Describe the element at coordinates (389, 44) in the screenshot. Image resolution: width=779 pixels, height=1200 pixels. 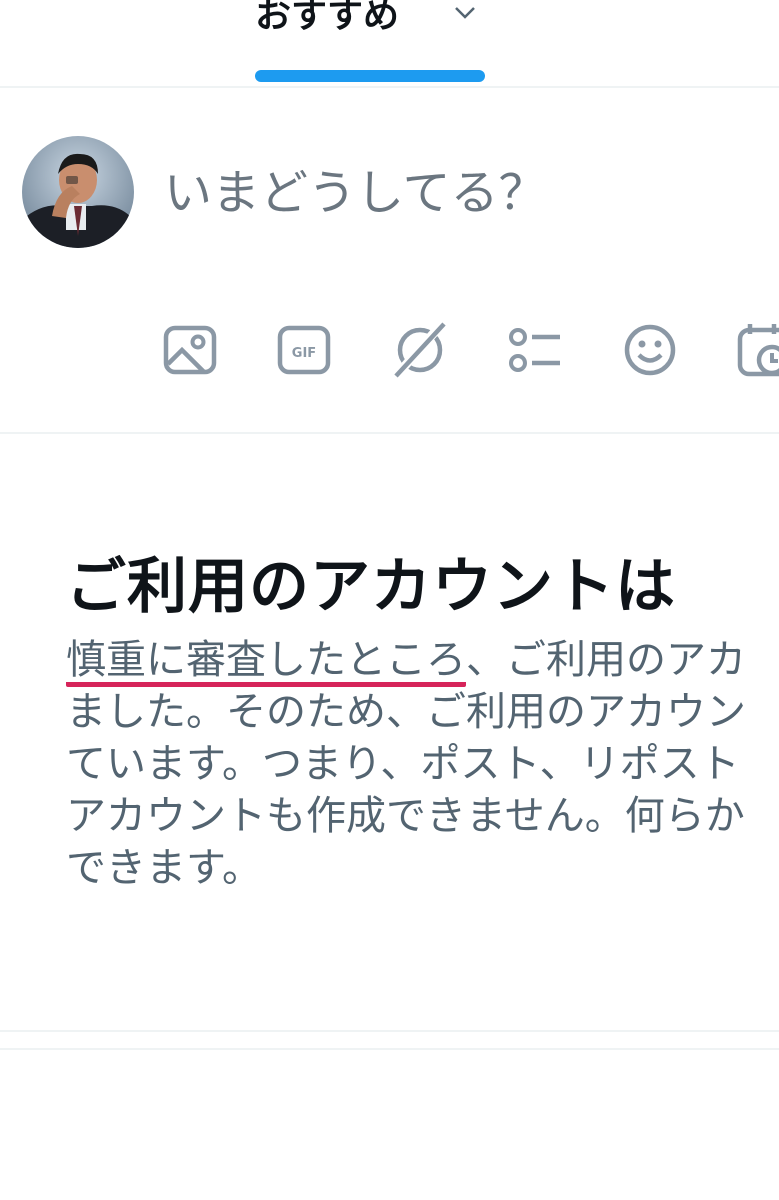
I see `timeline-tab-bar: おすすめ` at that location.